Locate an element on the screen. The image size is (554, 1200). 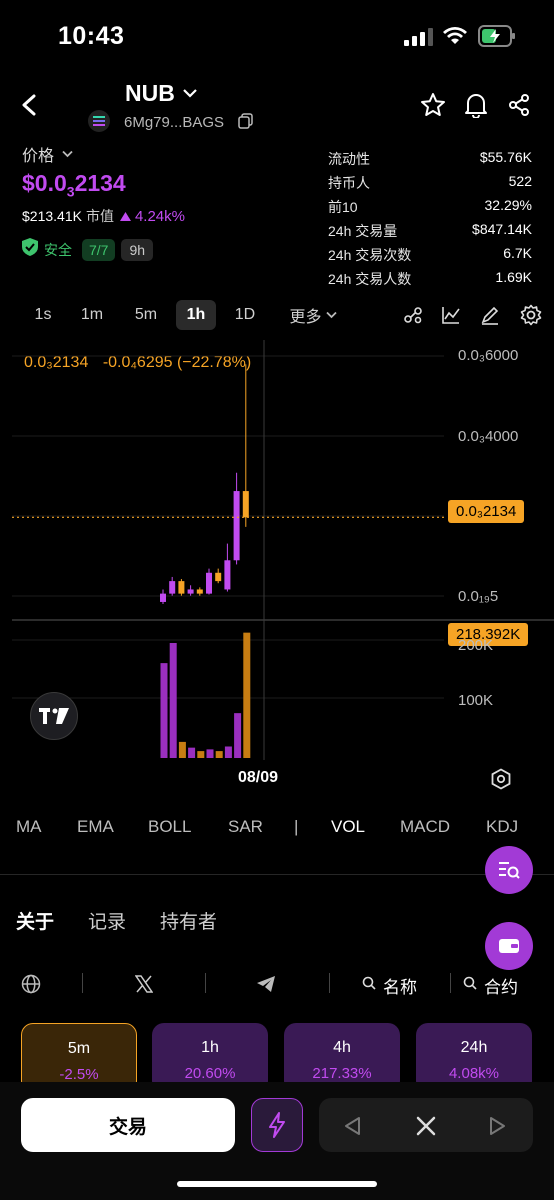
timeframe-more: 更多 is located at coordinates (313, 315).